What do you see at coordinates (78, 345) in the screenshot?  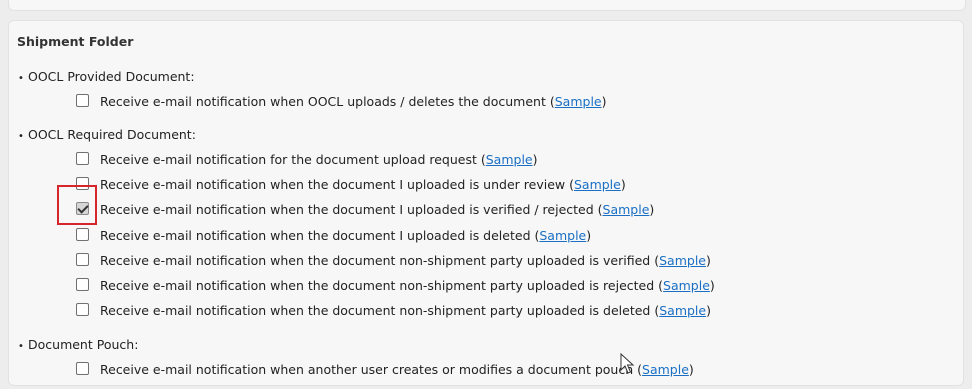 I see `section-label-pouch: • Document Pouch:` at bounding box center [78, 345].